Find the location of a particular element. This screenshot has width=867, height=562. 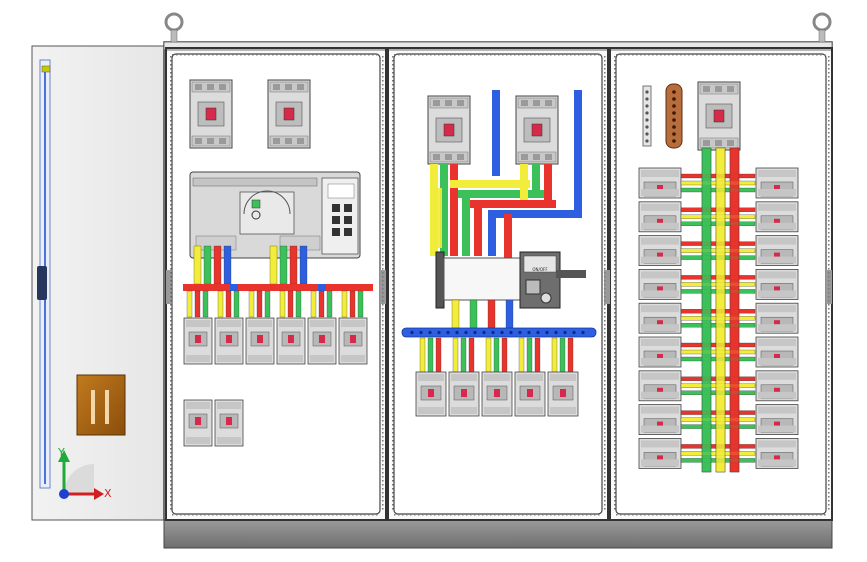

x-axis-label: X is located at coordinates (108, 493).